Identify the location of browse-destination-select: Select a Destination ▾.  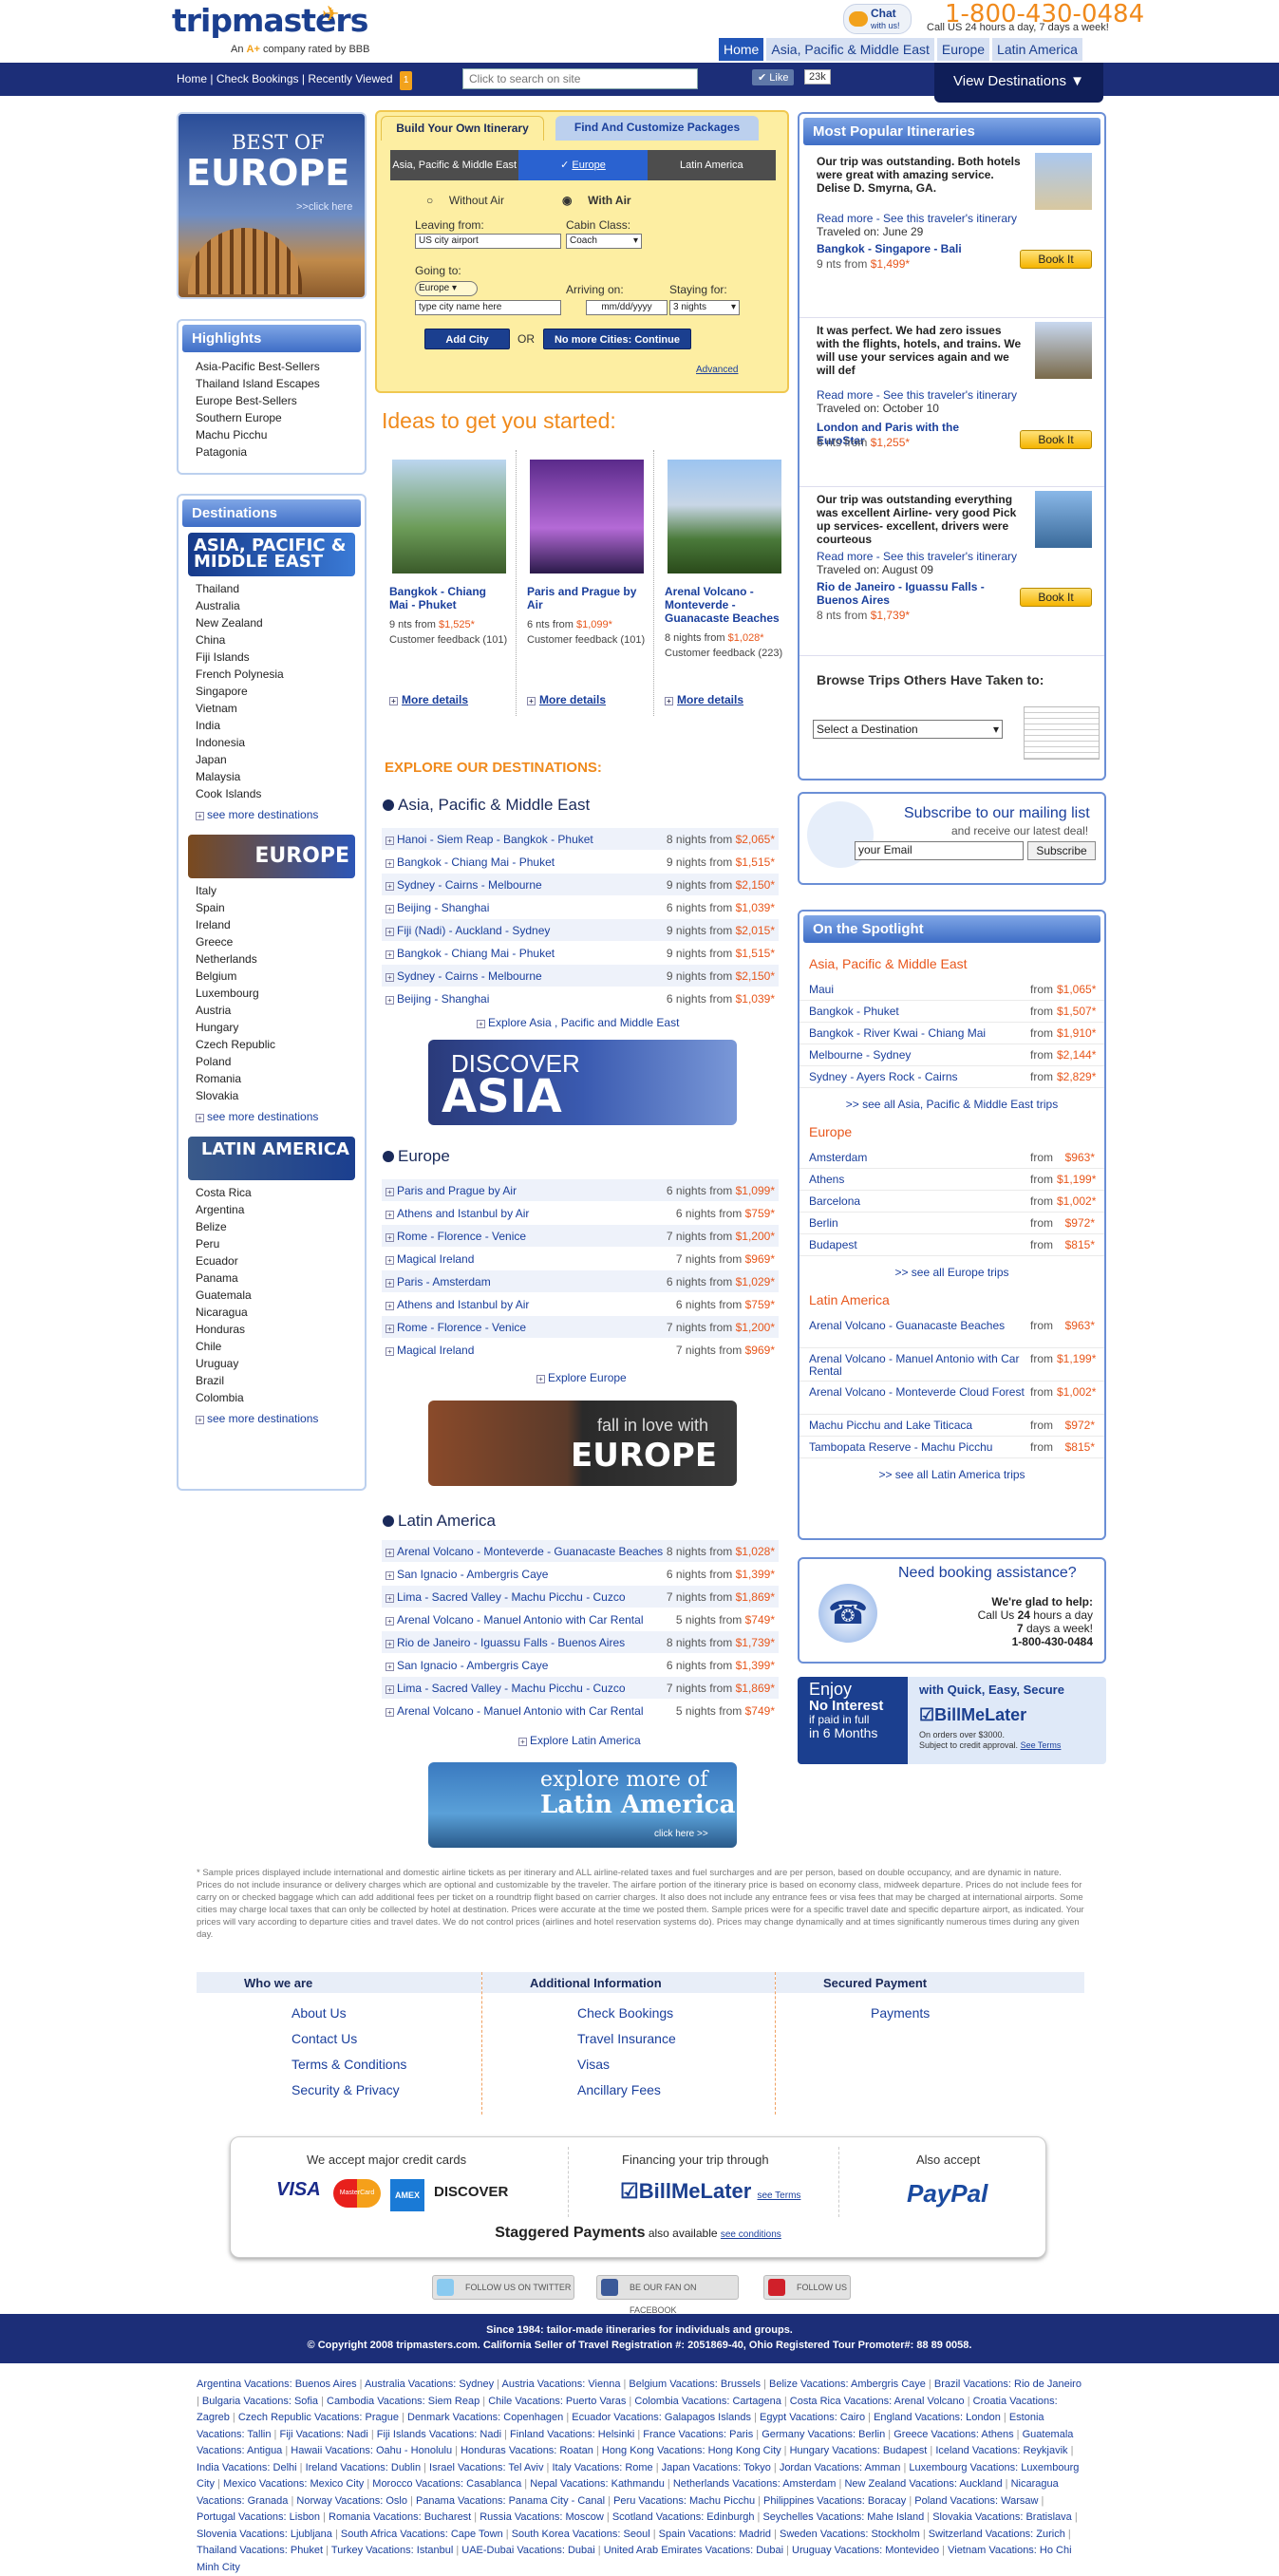
(908, 729).